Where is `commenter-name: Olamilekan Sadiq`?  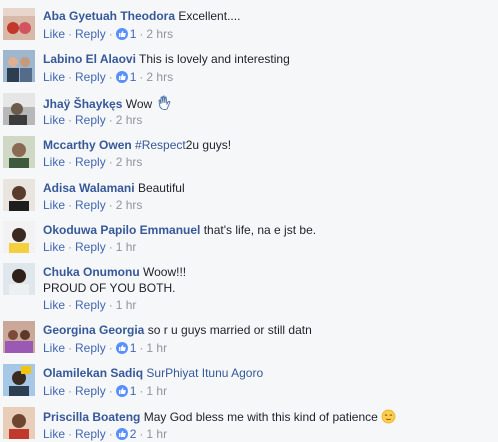
commenter-name: Olamilekan Sadiq is located at coordinates (93, 373).